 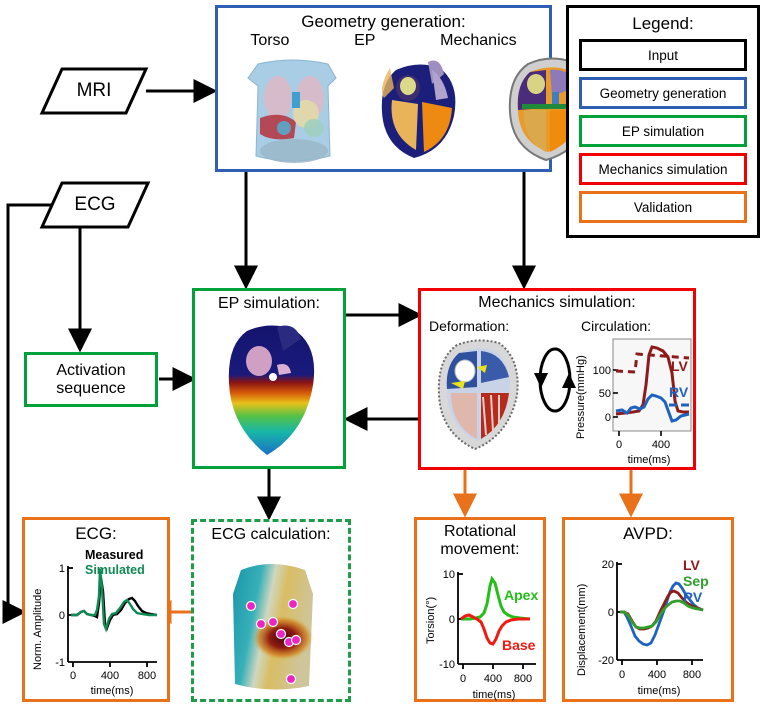 I want to click on geometry-generation-title: Geometry generation:, so click(x=383, y=21).